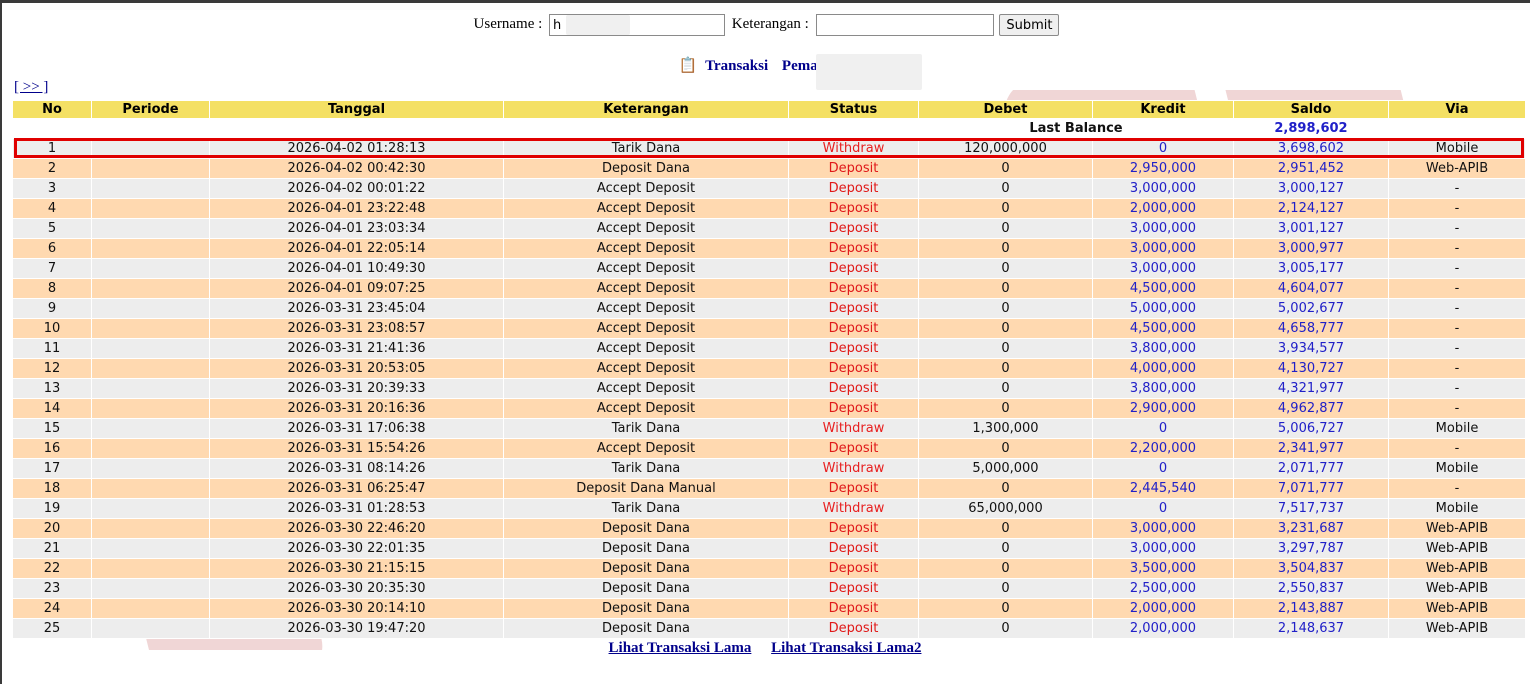 Image resolution: width=1530 pixels, height=684 pixels. I want to click on submit-button: Submit, so click(1029, 25).